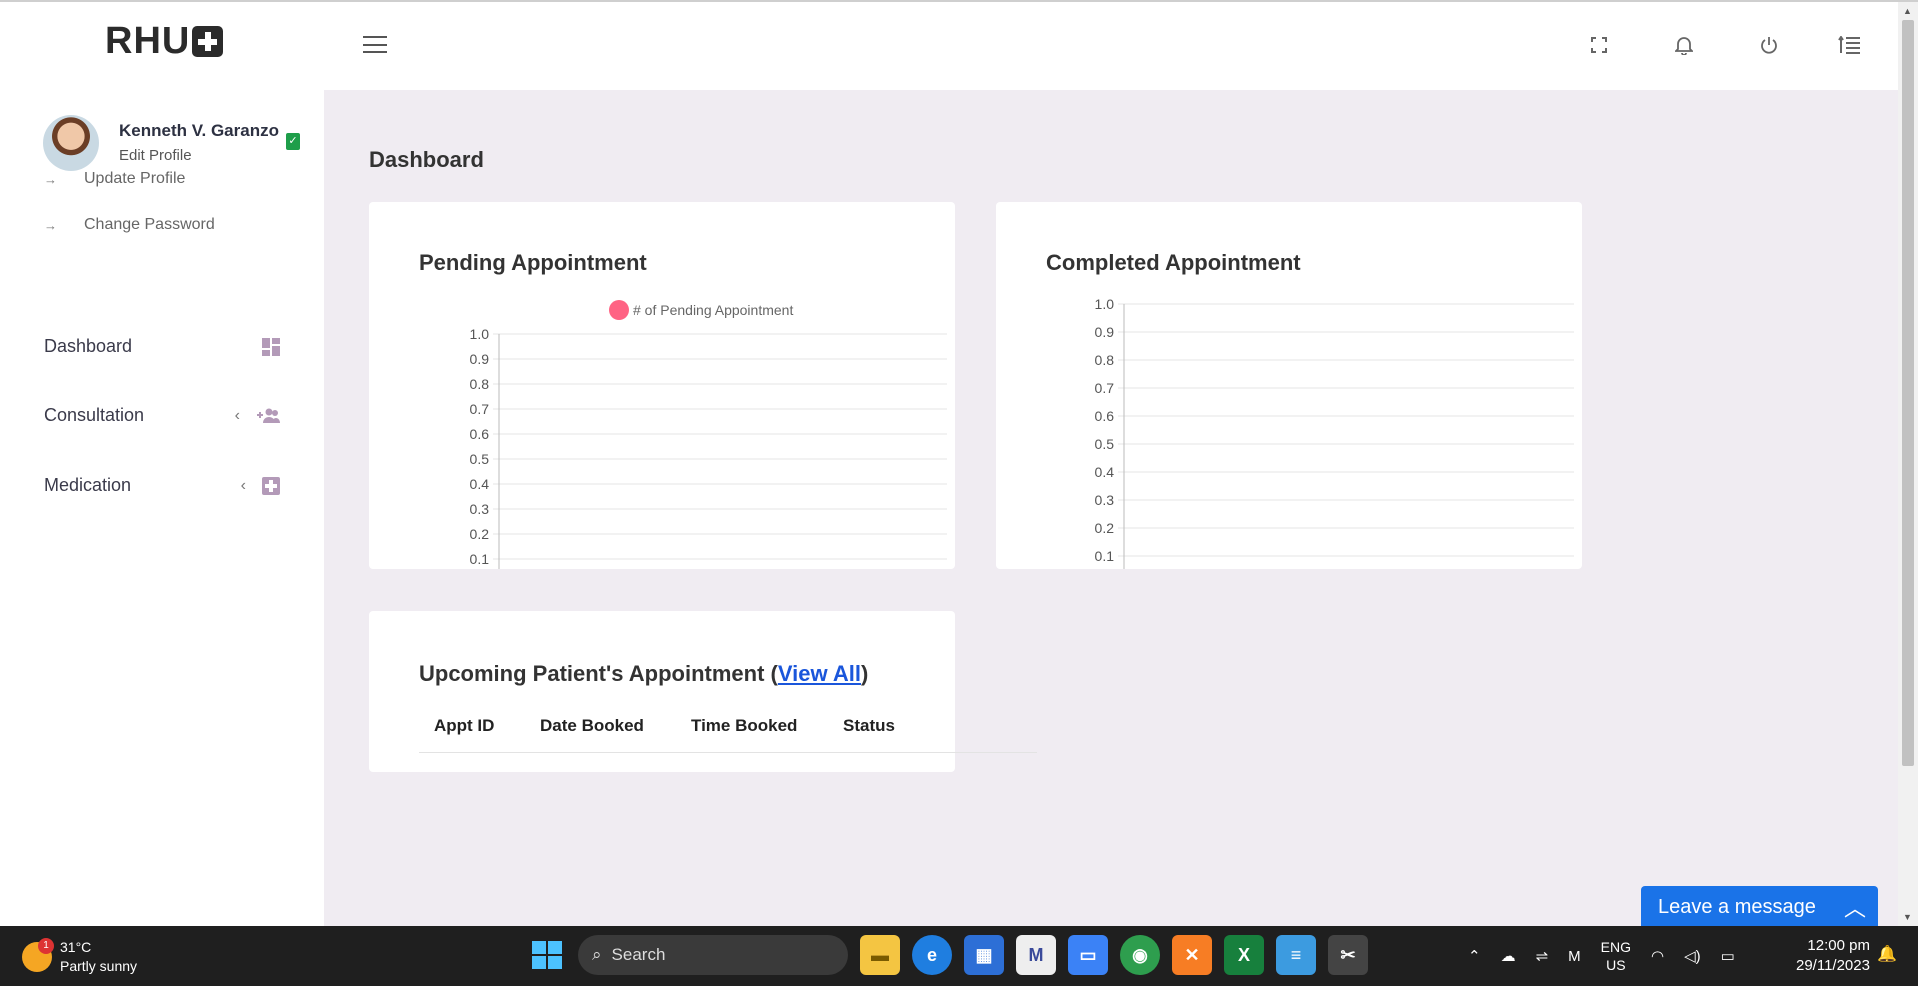 The height and width of the screenshot is (986, 1918). What do you see at coordinates (546, 955) in the screenshot?
I see `windows-start-icon` at bounding box center [546, 955].